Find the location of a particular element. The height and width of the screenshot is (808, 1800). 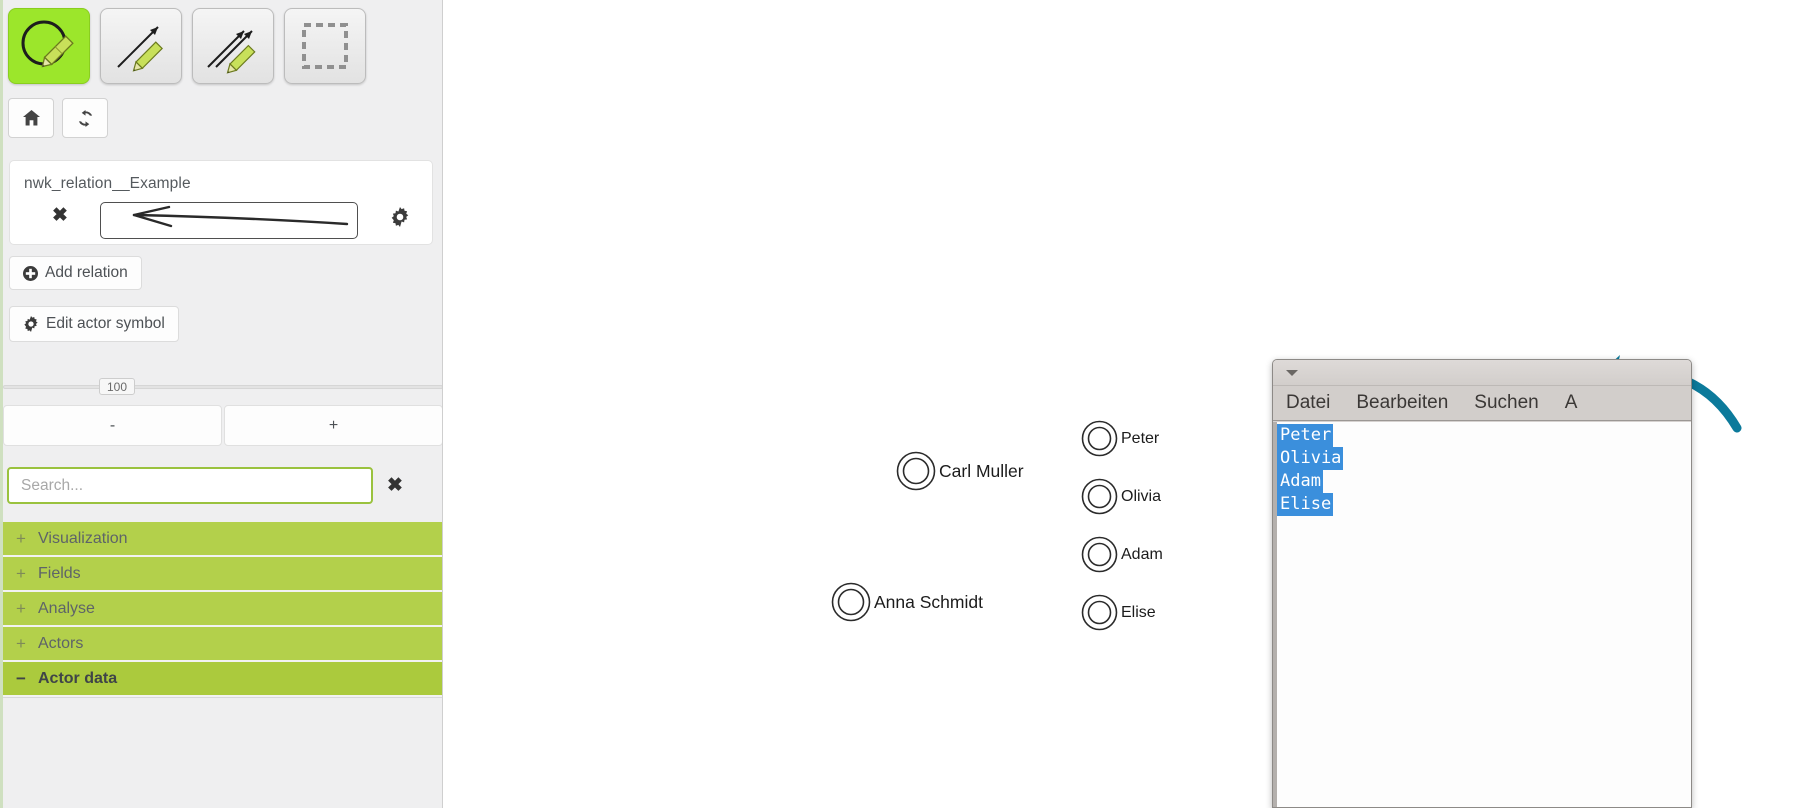

editor-menu-bearbeiten: Bearbeiten is located at coordinates (1402, 403).